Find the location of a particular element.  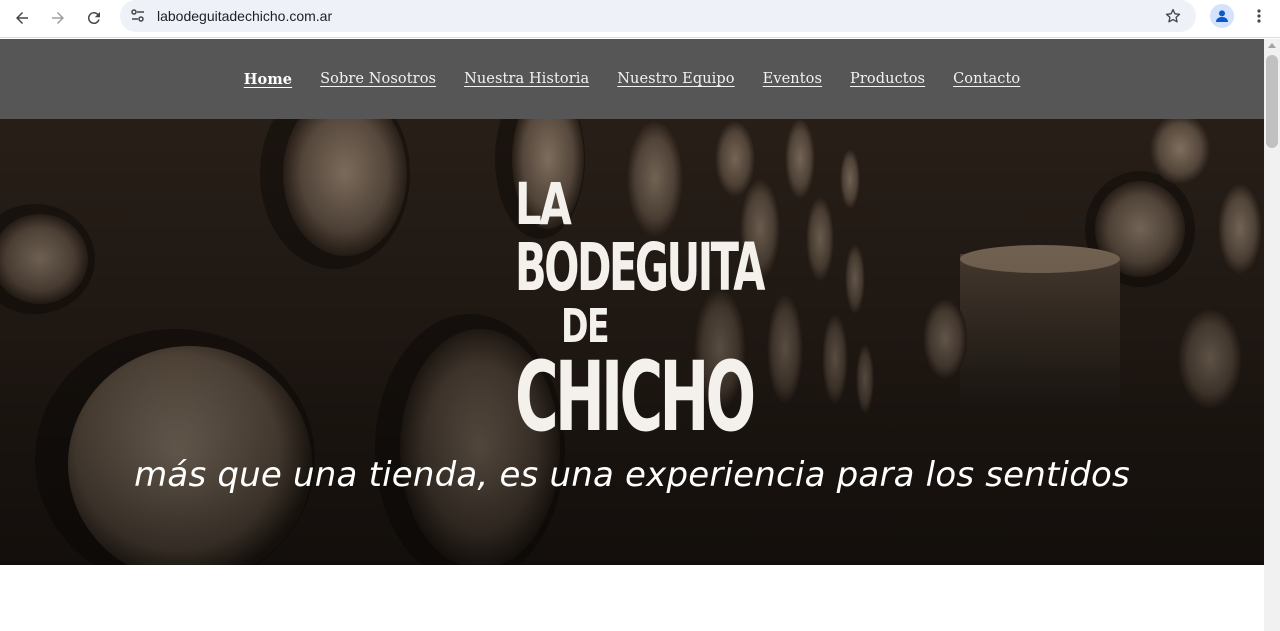

reload-button is located at coordinates (94, 18).